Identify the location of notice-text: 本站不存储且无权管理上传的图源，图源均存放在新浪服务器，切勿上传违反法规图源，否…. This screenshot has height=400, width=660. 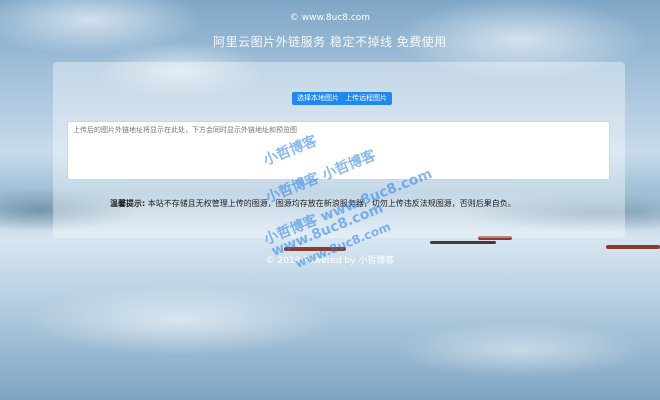
(331, 203).